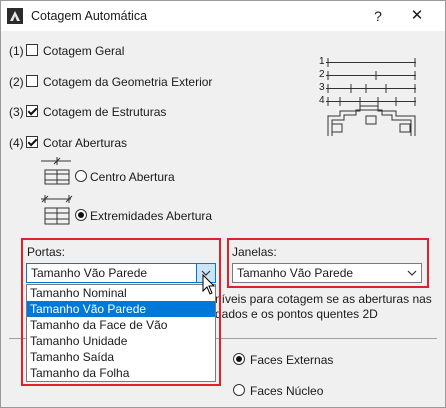 The image size is (446, 408). What do you see at coordinates (89, 16) in the screenshot?
I see `dialog-title: Cotagem Automática` at bounding box center [89, 16].